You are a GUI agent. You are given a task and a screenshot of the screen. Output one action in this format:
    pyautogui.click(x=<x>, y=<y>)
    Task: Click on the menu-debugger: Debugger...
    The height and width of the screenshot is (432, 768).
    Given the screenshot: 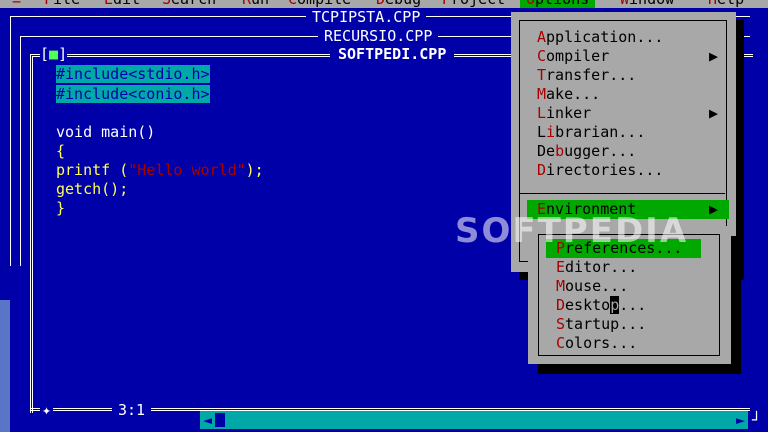 What is the action you would take?
    pyautogui.click(x=586, y=151)
    